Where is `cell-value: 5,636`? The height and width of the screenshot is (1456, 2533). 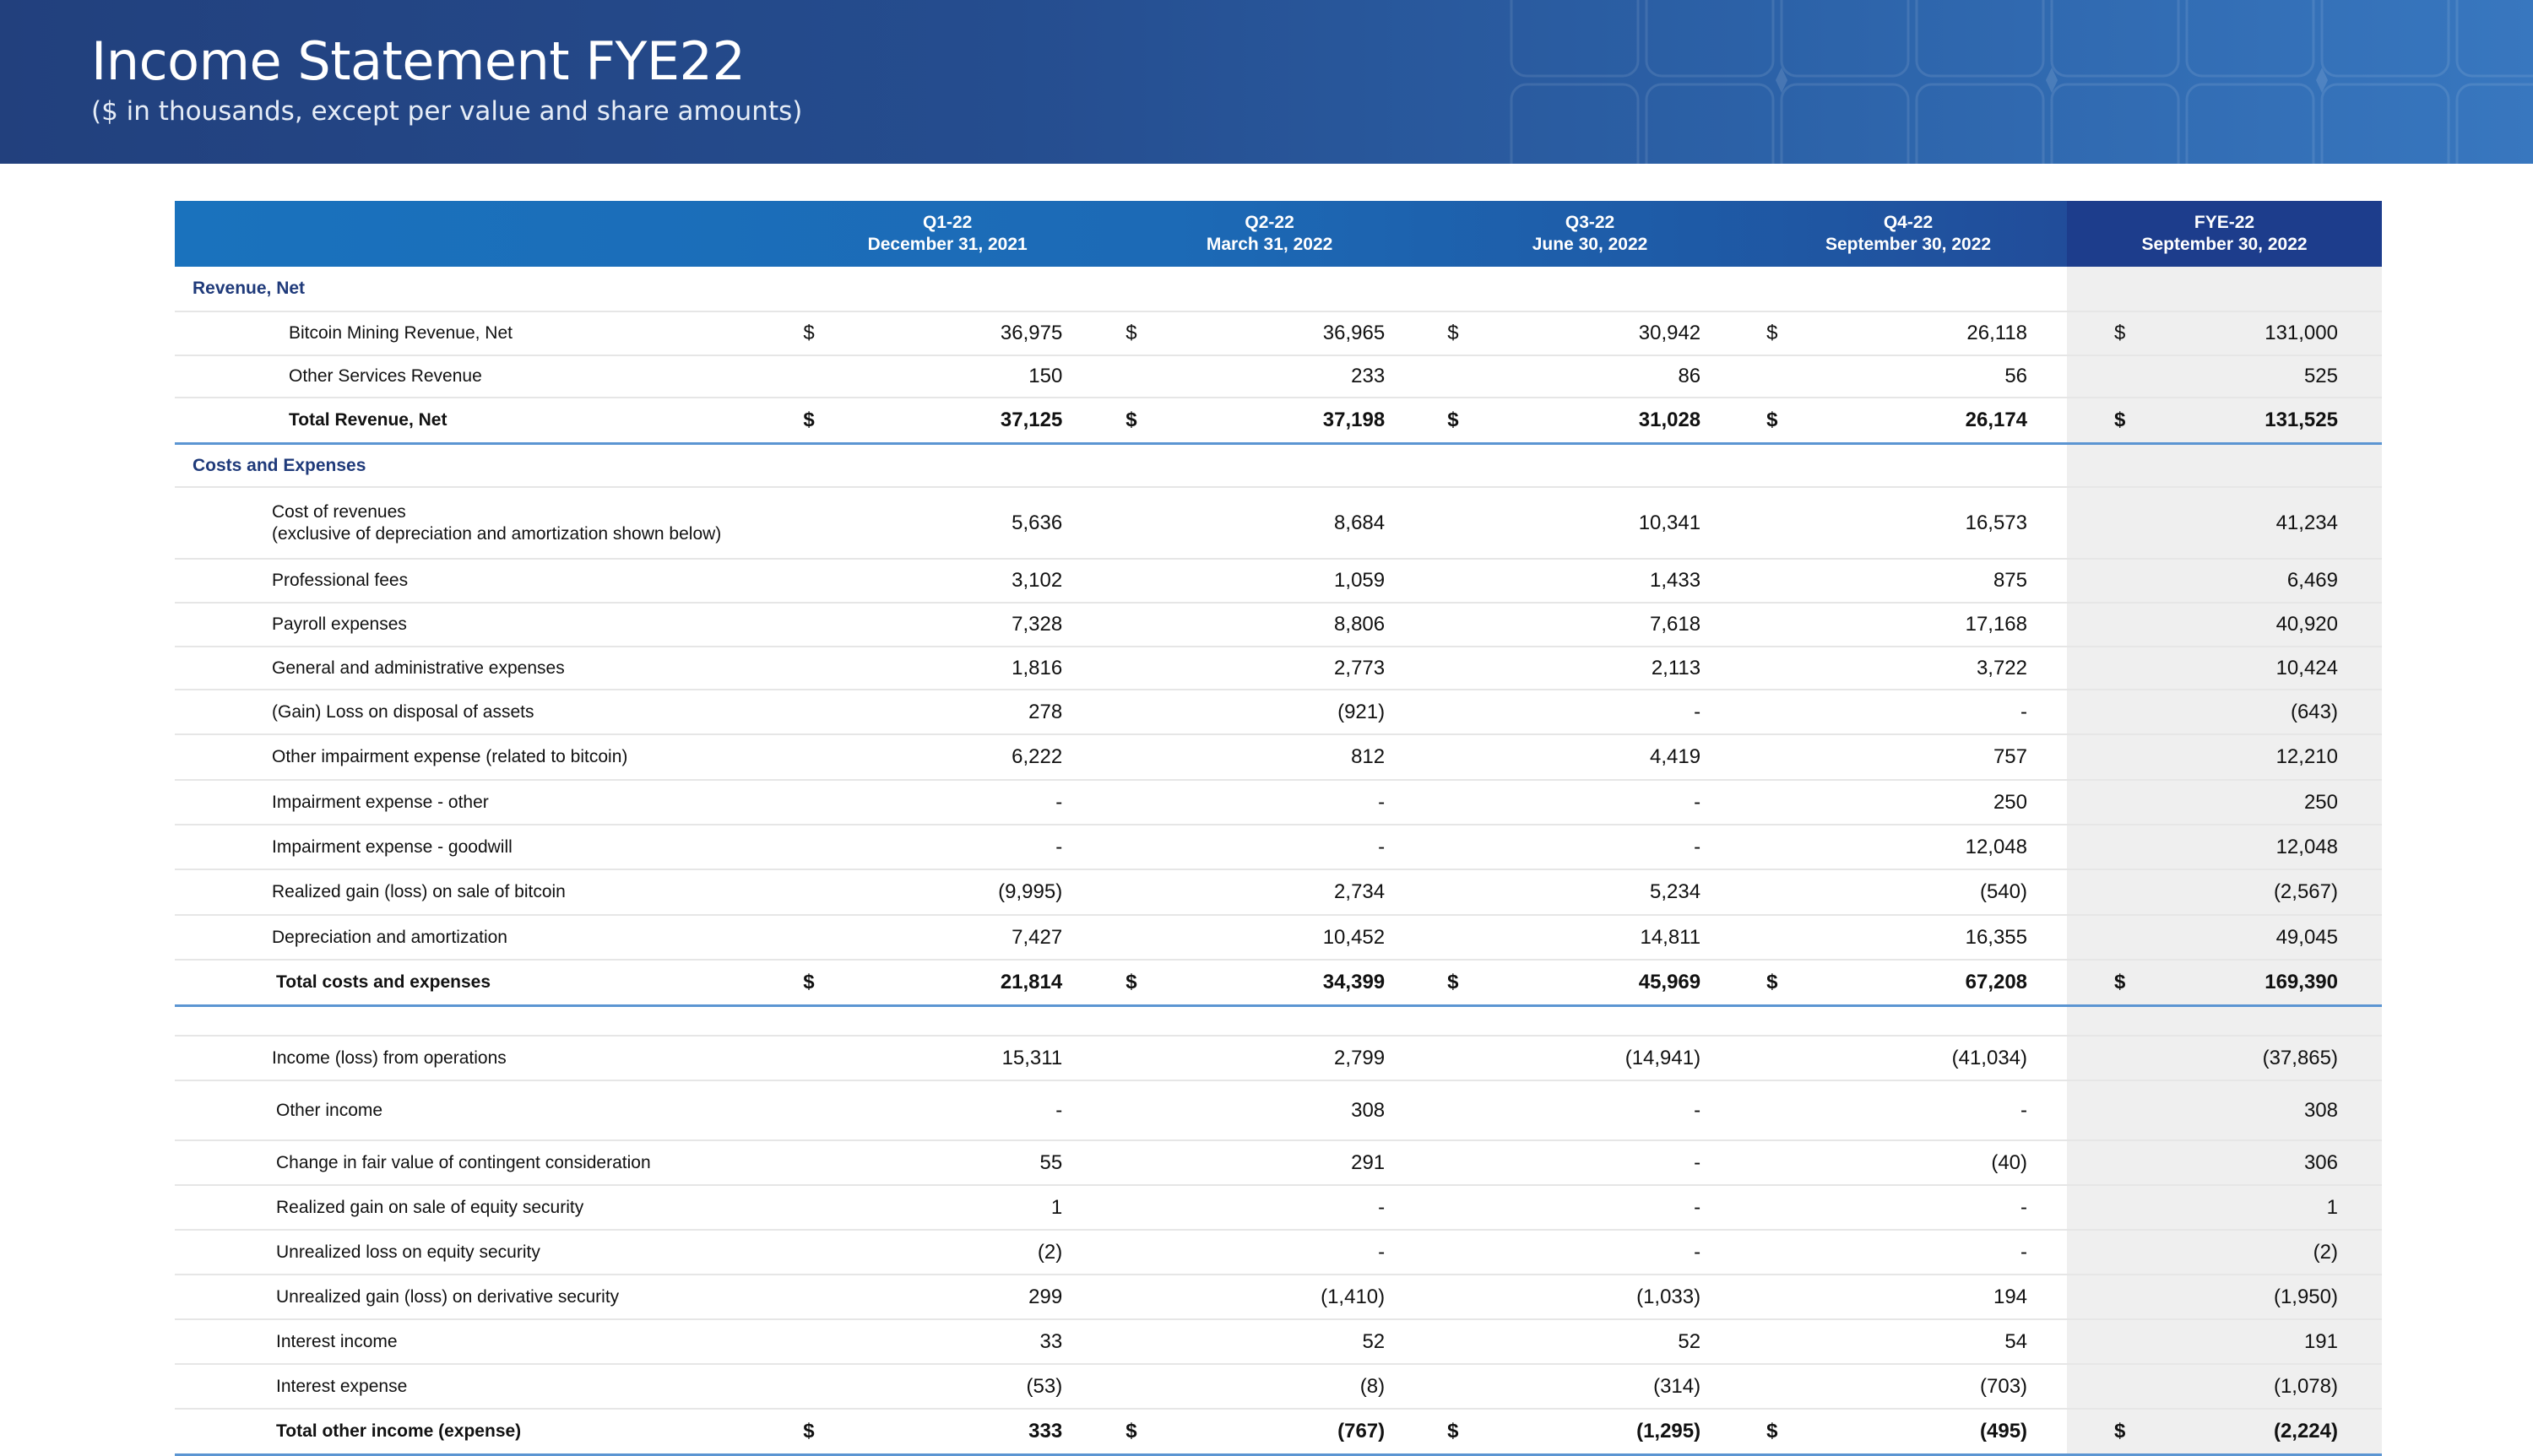 cell-value: 5,636 is located at coordinates (1038, 522).